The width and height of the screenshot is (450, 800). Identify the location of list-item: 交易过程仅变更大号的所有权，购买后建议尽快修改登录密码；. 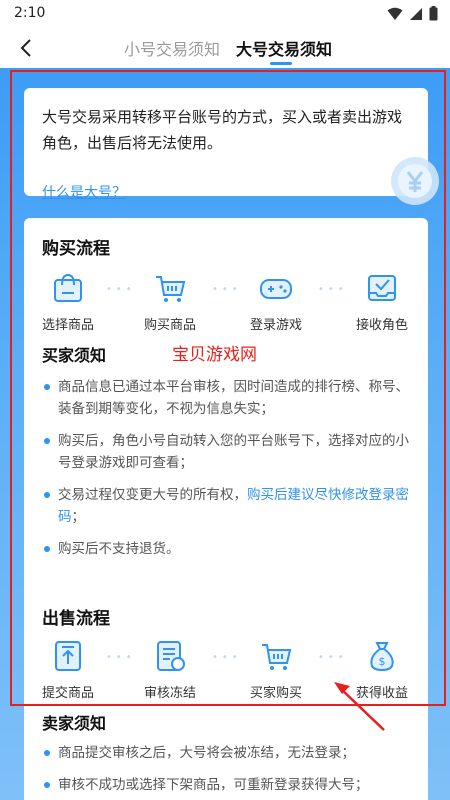
(228, 506).